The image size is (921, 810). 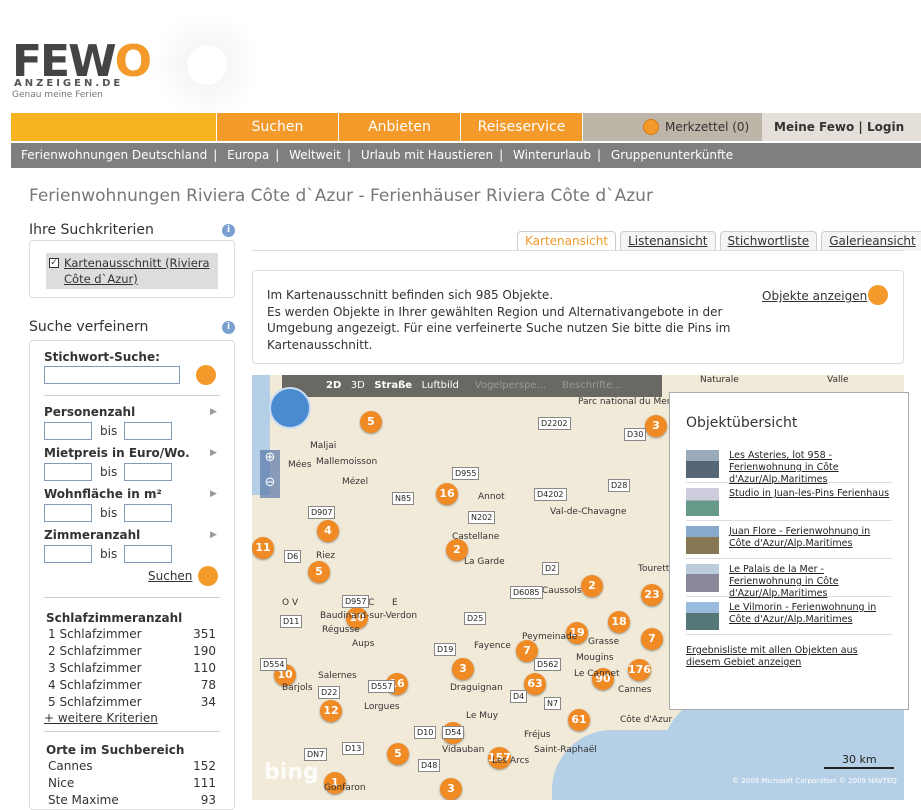 I want to click on map-3d-button: 3D, so click(x=358, y=385).